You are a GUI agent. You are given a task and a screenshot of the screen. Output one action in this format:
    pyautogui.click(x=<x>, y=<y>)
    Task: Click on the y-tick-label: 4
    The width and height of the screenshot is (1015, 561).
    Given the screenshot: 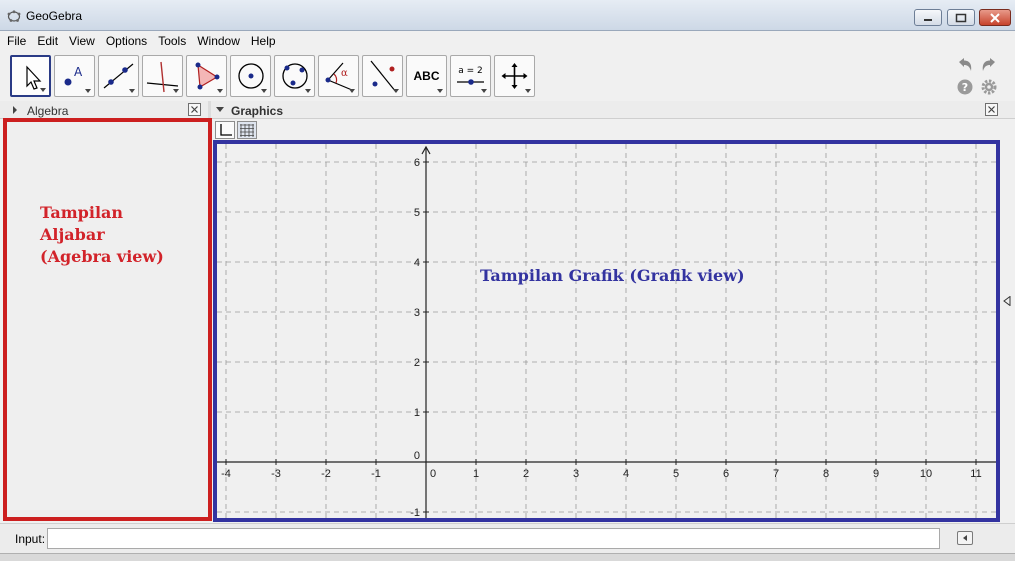 What is the action you would take?
    pyautogui.click(x=417, y=263)
    